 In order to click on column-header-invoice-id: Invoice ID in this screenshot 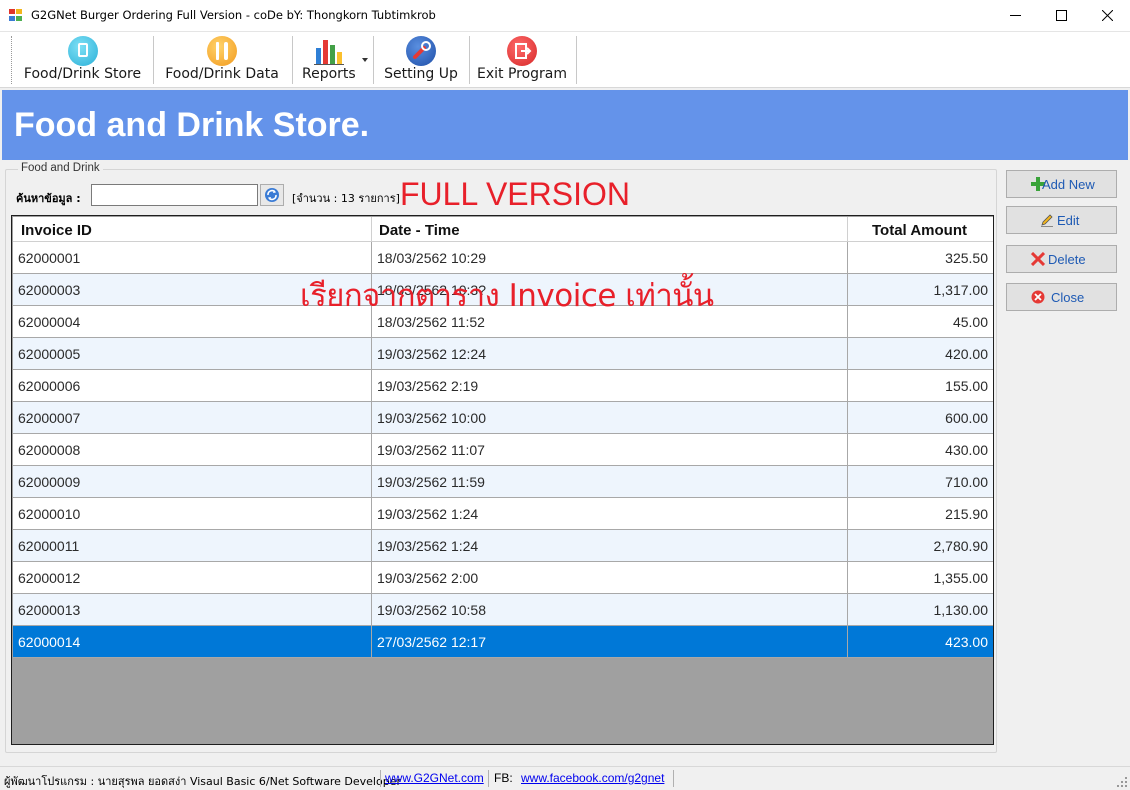, I will do `click(192, 229)`.